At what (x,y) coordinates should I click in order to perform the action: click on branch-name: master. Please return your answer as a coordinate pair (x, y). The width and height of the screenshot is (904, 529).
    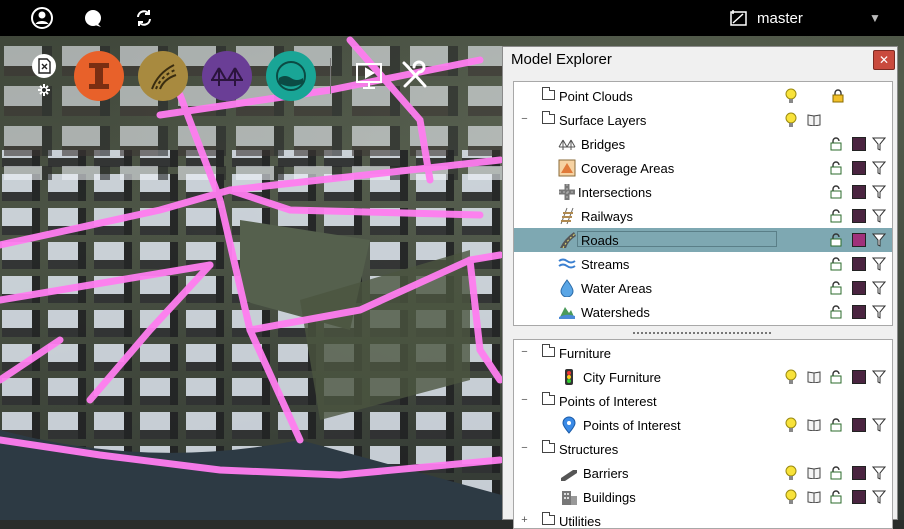
    Looking at the image, I should click on (780, 18).